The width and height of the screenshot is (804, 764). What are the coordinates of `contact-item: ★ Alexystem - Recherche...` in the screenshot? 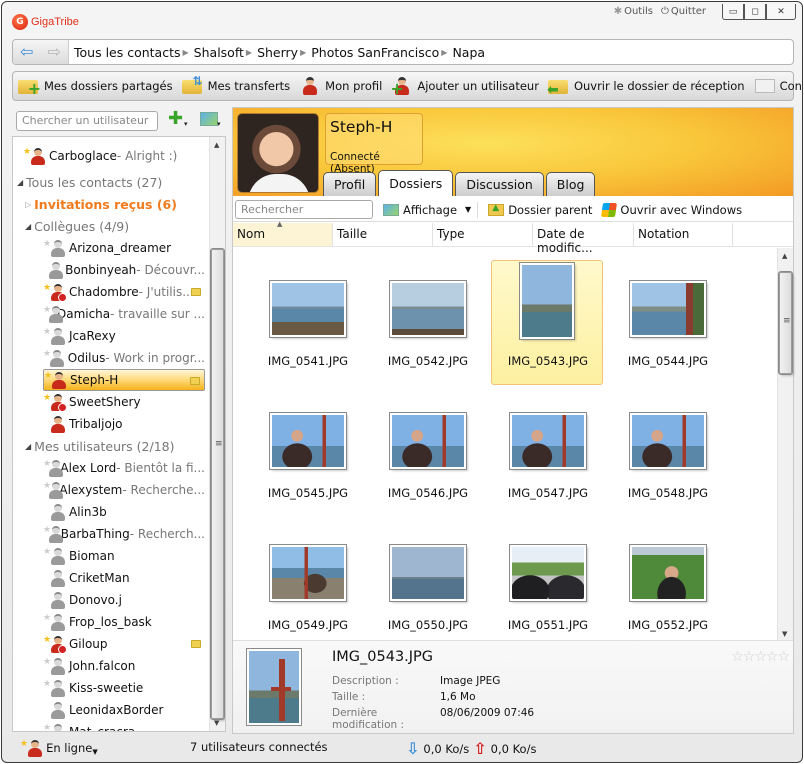 It's located at (124, 490).